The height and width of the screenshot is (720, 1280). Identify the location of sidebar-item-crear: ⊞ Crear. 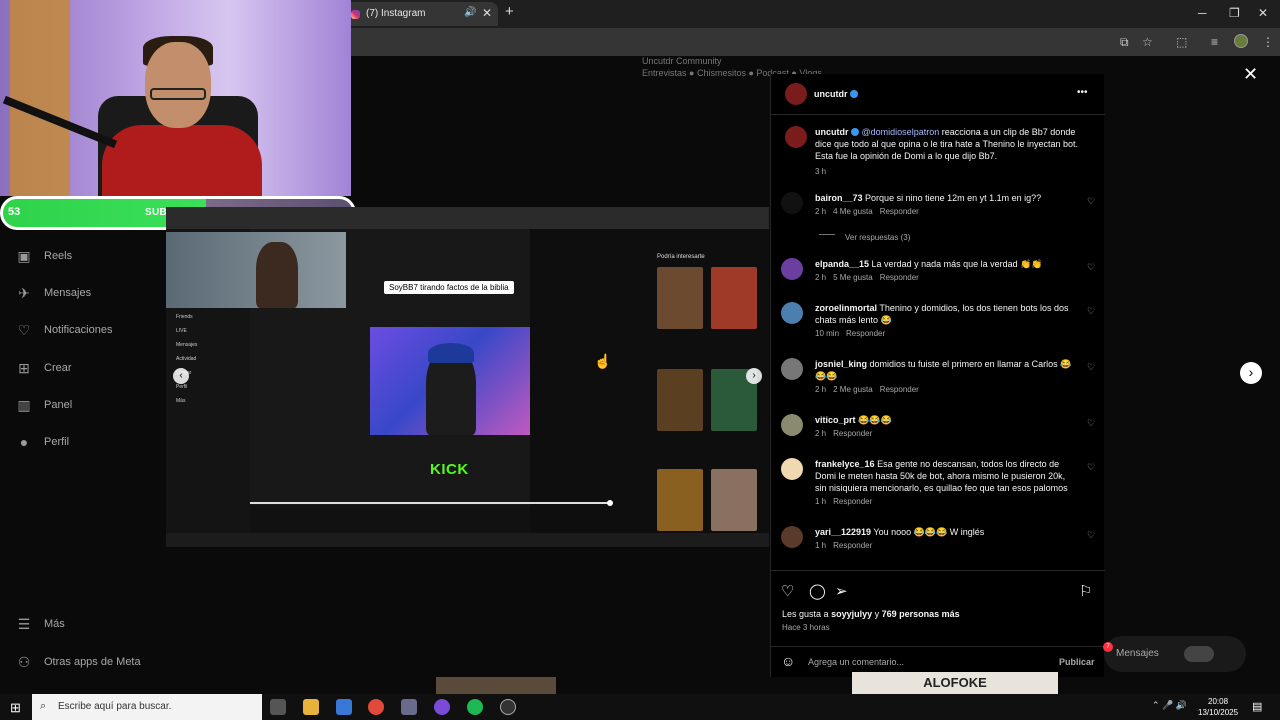
(43, 368).